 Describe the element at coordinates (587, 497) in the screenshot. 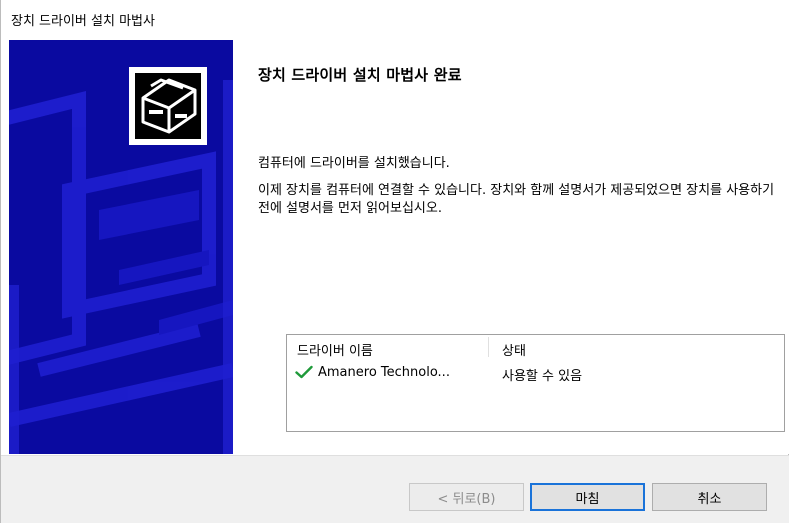

I see `finish-button: 마침` at that location.